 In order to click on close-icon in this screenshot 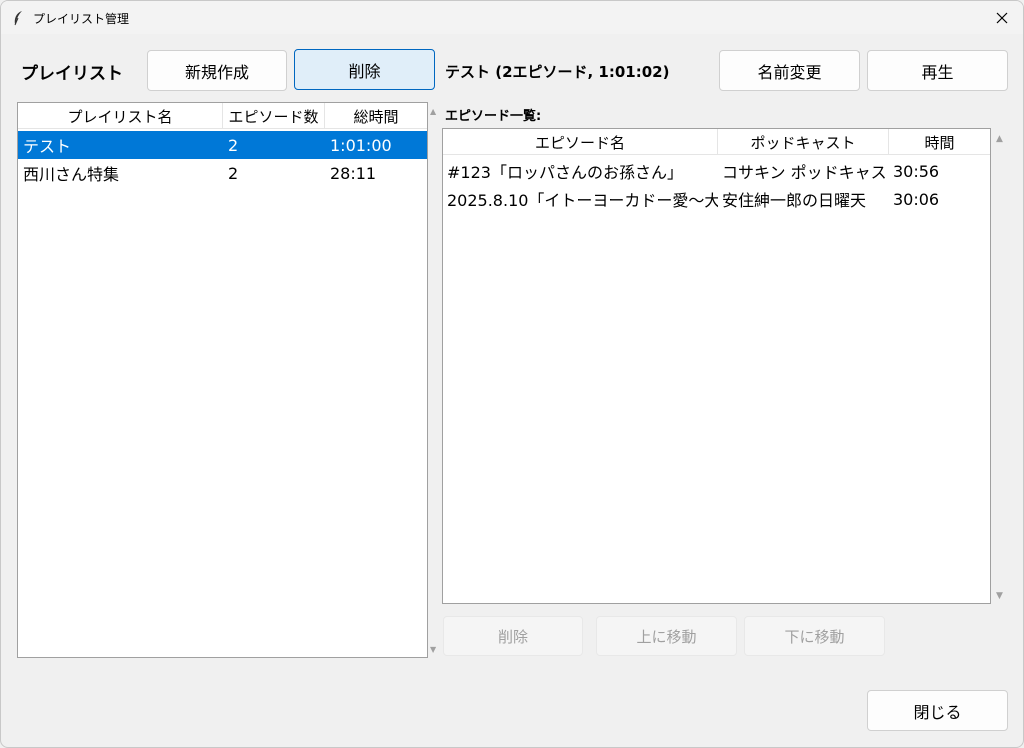, I will do `click(1002, 17)`.